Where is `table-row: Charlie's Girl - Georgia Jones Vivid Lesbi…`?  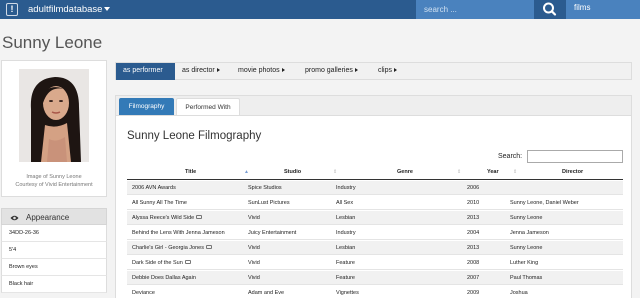
table-row: Charlie's Girl - Georgia Jones Vivid Lesbi… is located at coordinates (375, 248).